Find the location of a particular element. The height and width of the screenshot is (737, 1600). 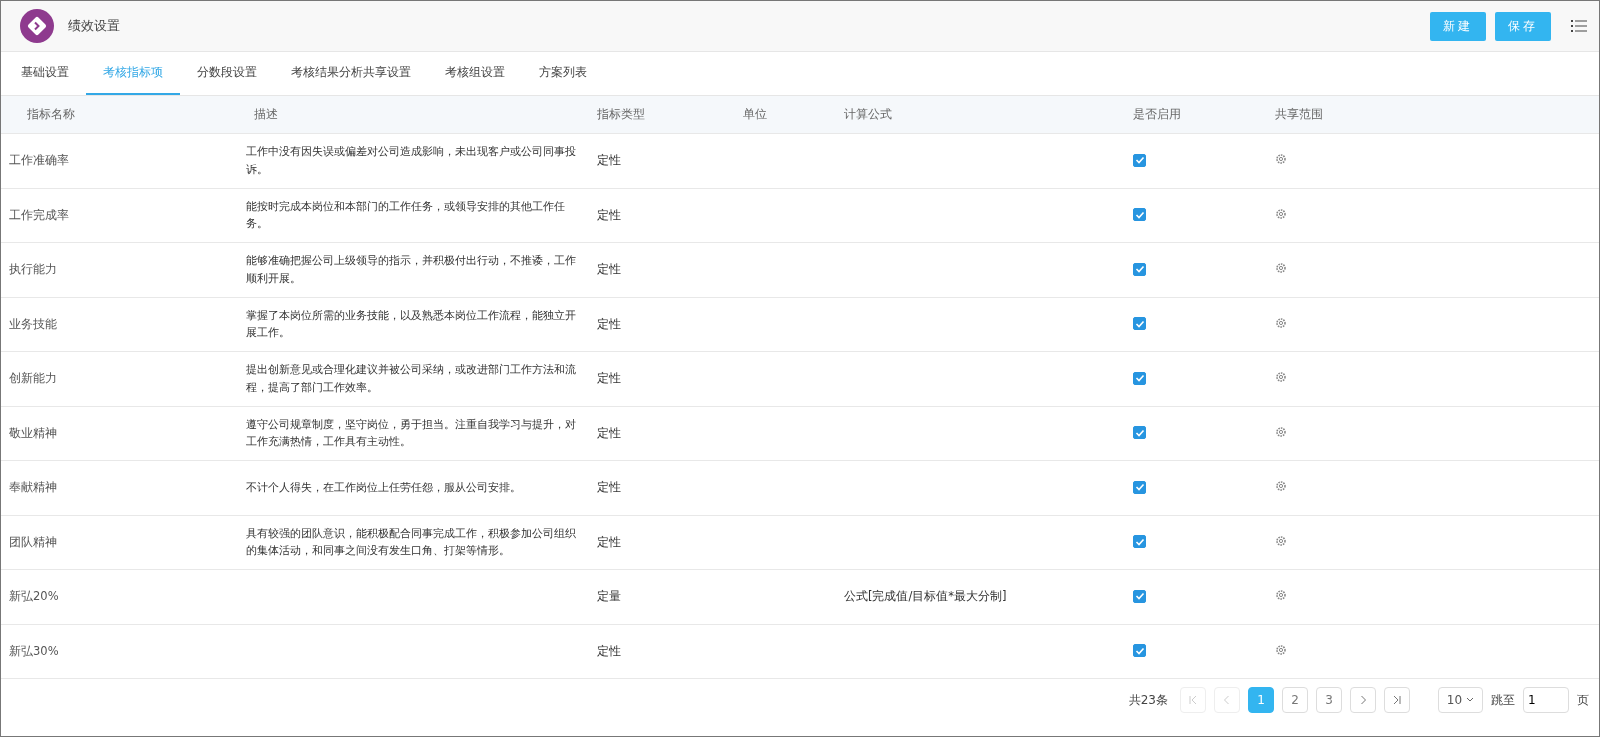

tab: 分数段设置 is located at coordinates (227, 73).